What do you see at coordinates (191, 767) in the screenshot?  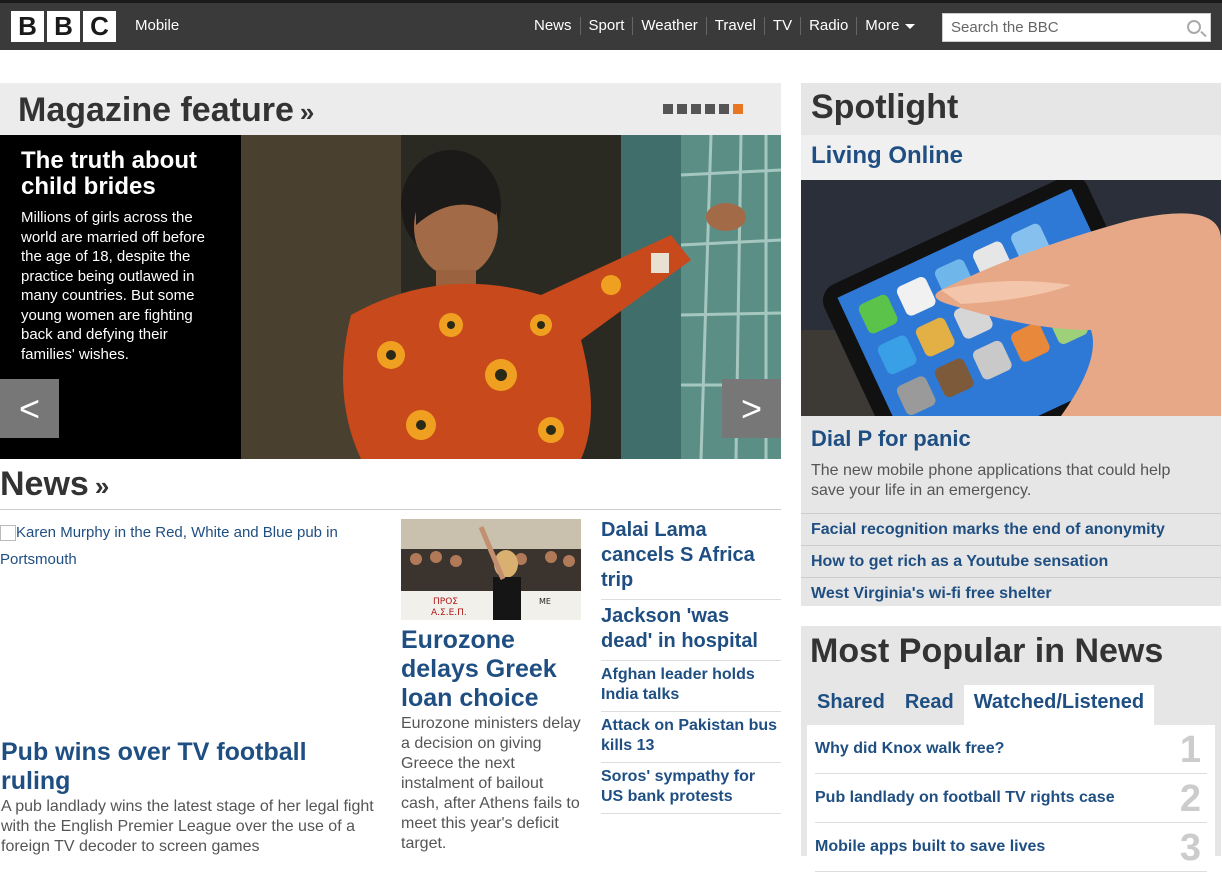 I see `lead-story-headline: Pub wins over TV football ruling` at bounding box center [191, 767].